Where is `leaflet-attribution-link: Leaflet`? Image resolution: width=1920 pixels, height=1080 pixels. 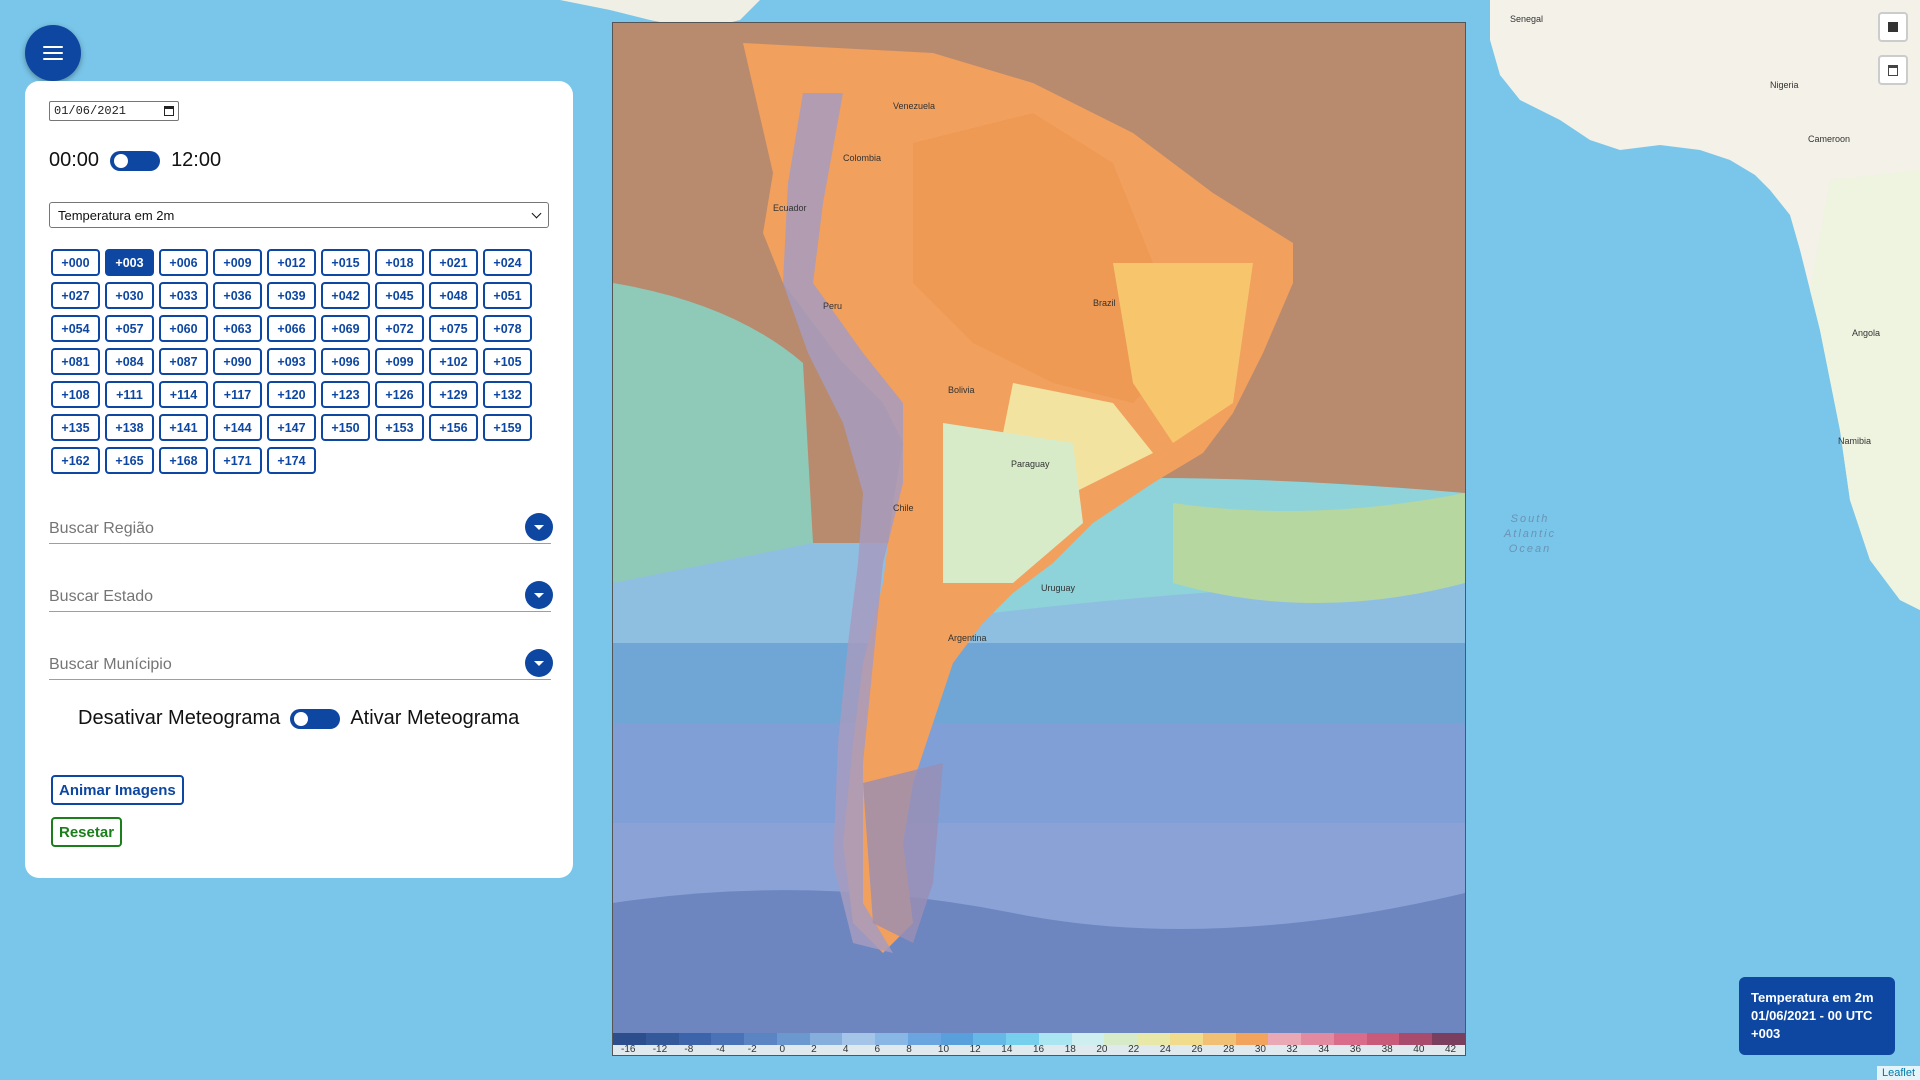
leaflet-attribution-link: Leaflet is located at coordinates (1898, 1073).